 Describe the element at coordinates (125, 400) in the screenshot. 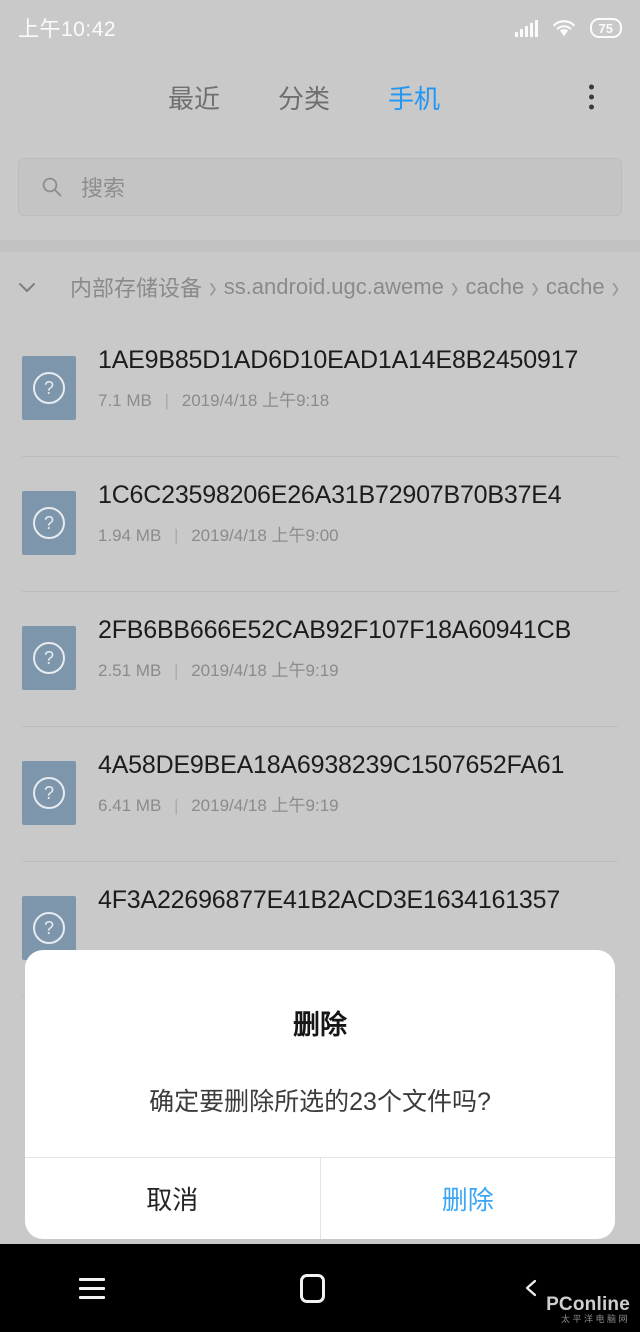

I see `file-size: 7.1 MB` at that location.